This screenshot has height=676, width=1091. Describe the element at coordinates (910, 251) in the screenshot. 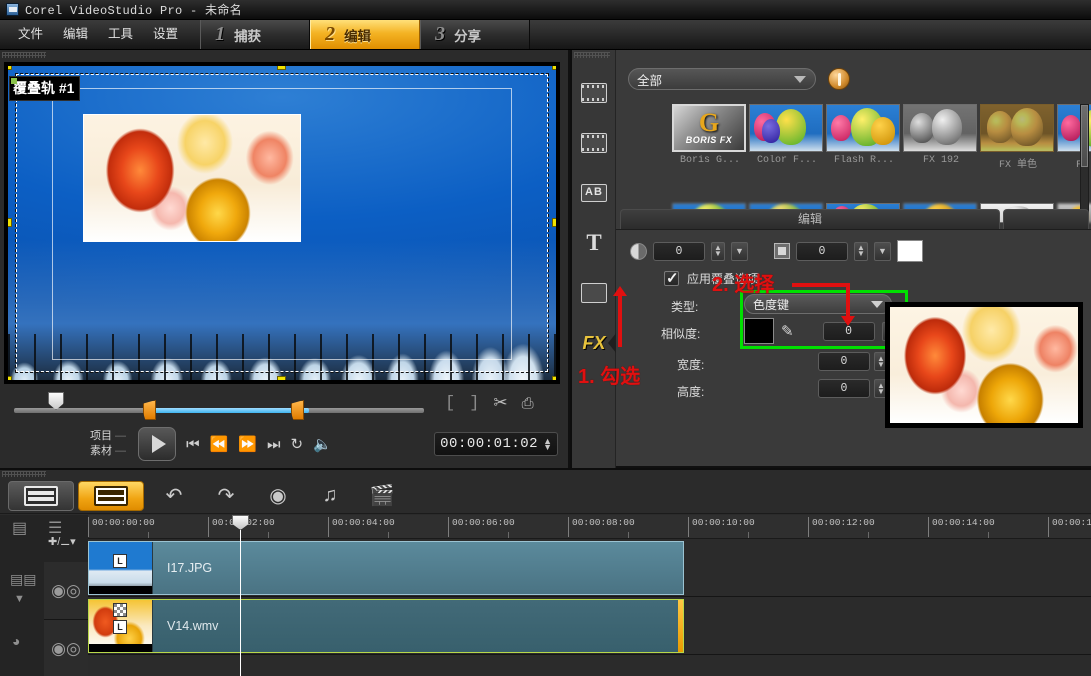

I see `border-color-swatch` at that location.